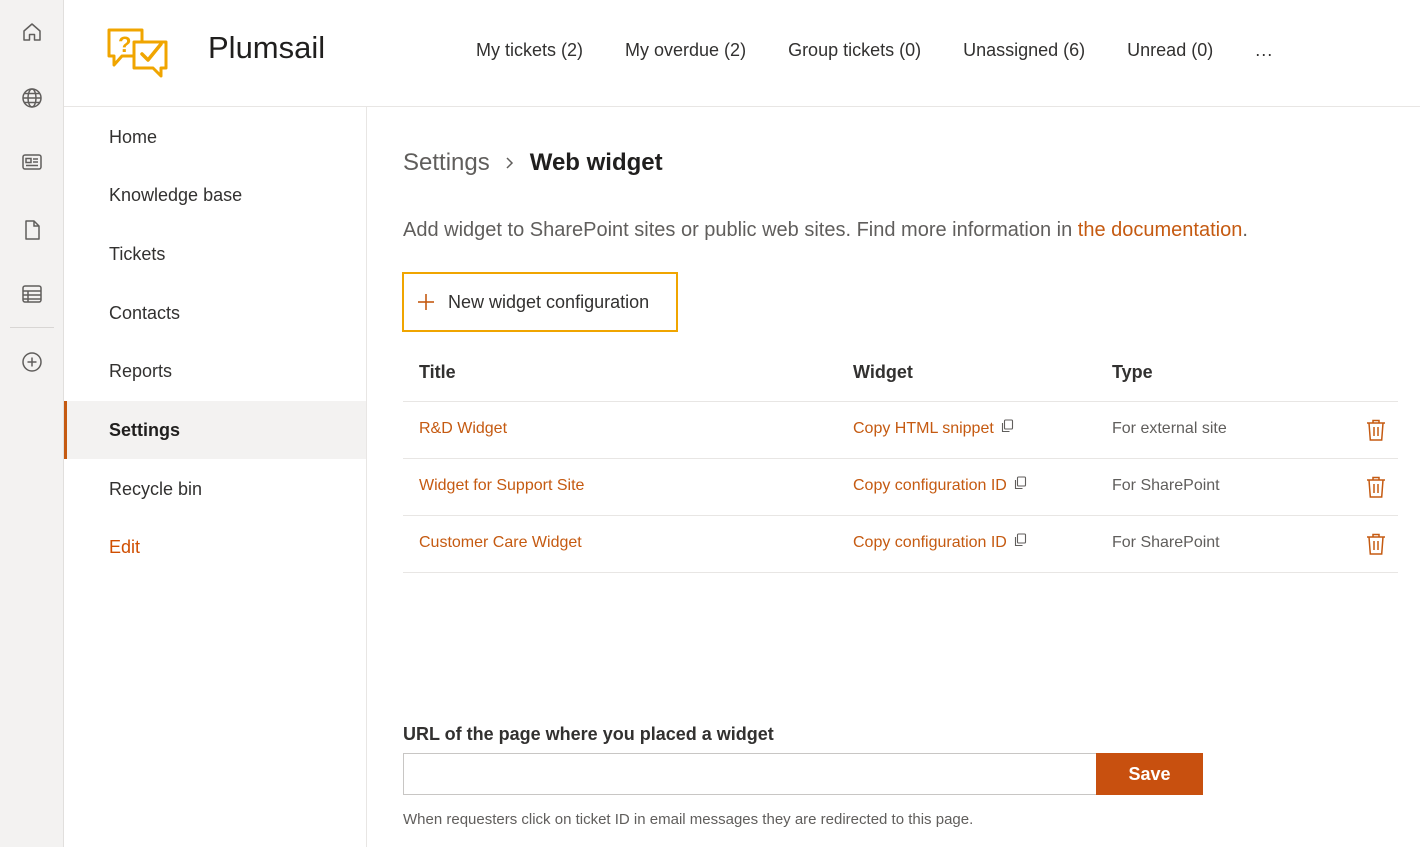 The height and width of the screenshot is (847, 1420). Describe the element at coordinates (138, 52) in the screenshot. I see `plumsail-logo-icon: ?` at that location.